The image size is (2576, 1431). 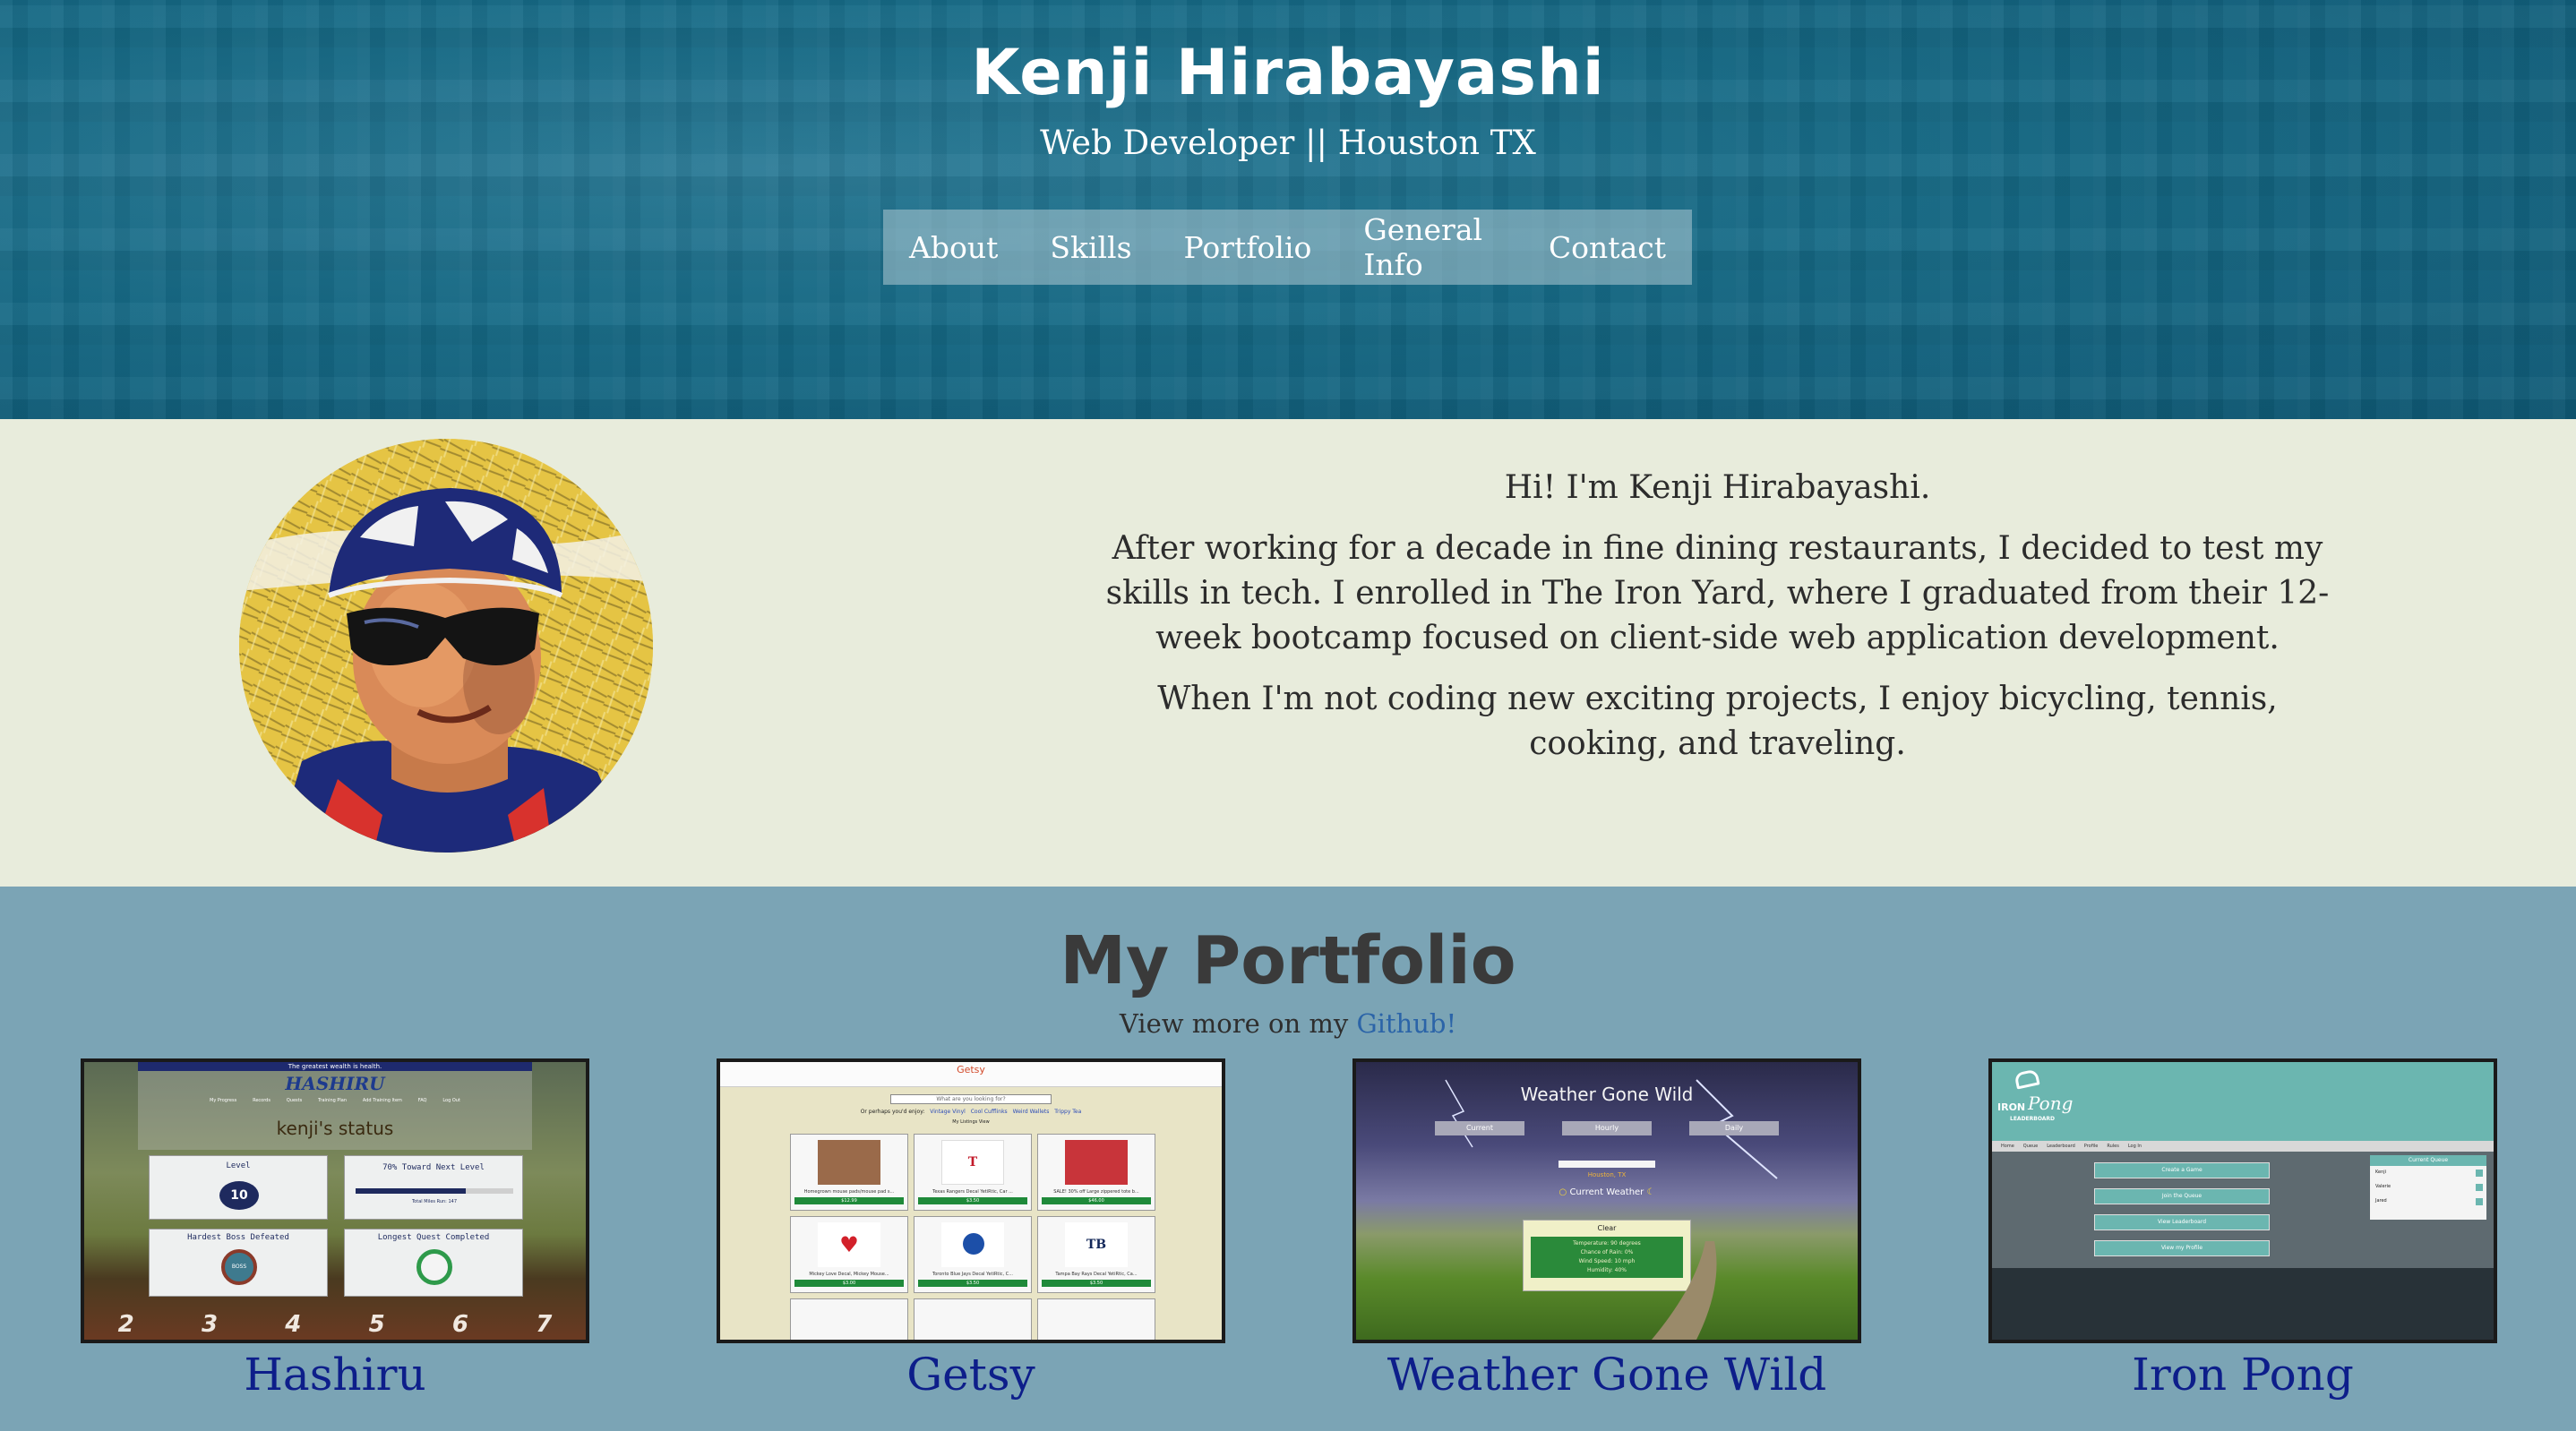 What do you see at coordinates (434, 1267) in the screenshot?
I see `hashiru-quest-medal` at bounding box center [434, 1267].